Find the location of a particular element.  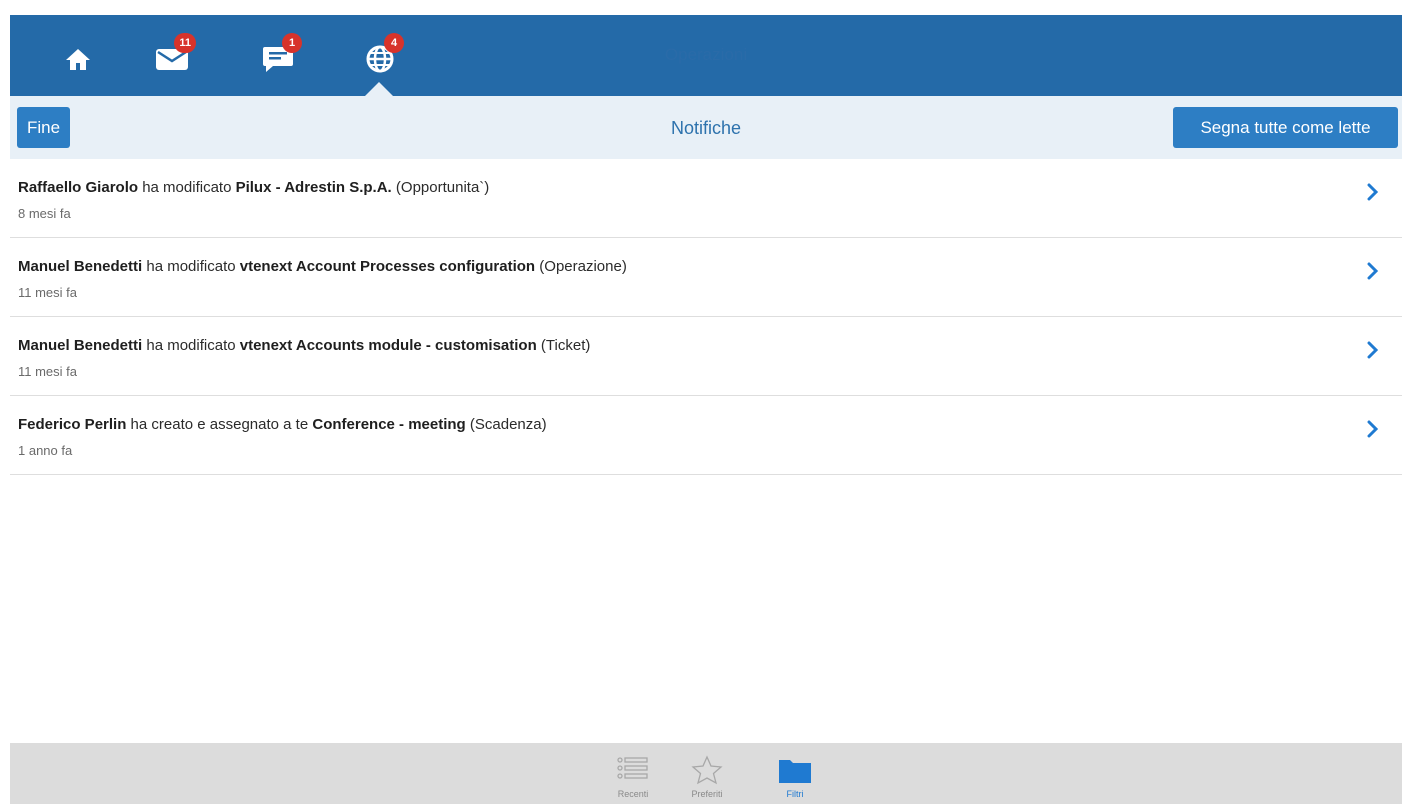

notification-type: (Ticket) is located at coordinates (565, 345).